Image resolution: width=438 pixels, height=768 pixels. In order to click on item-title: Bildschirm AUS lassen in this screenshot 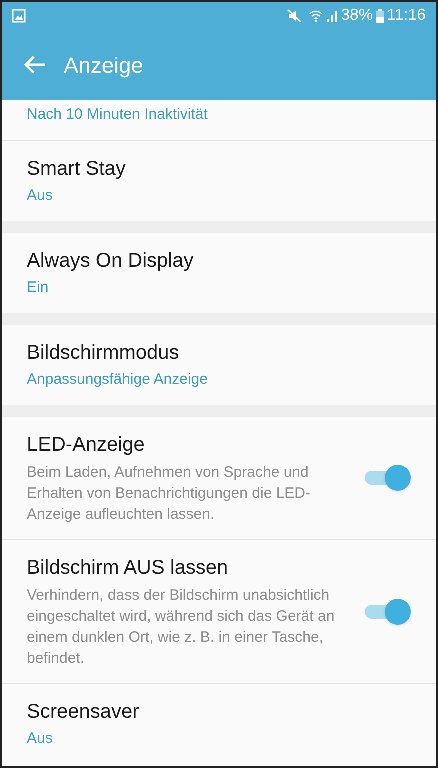, I will do `click(128, 568)`.